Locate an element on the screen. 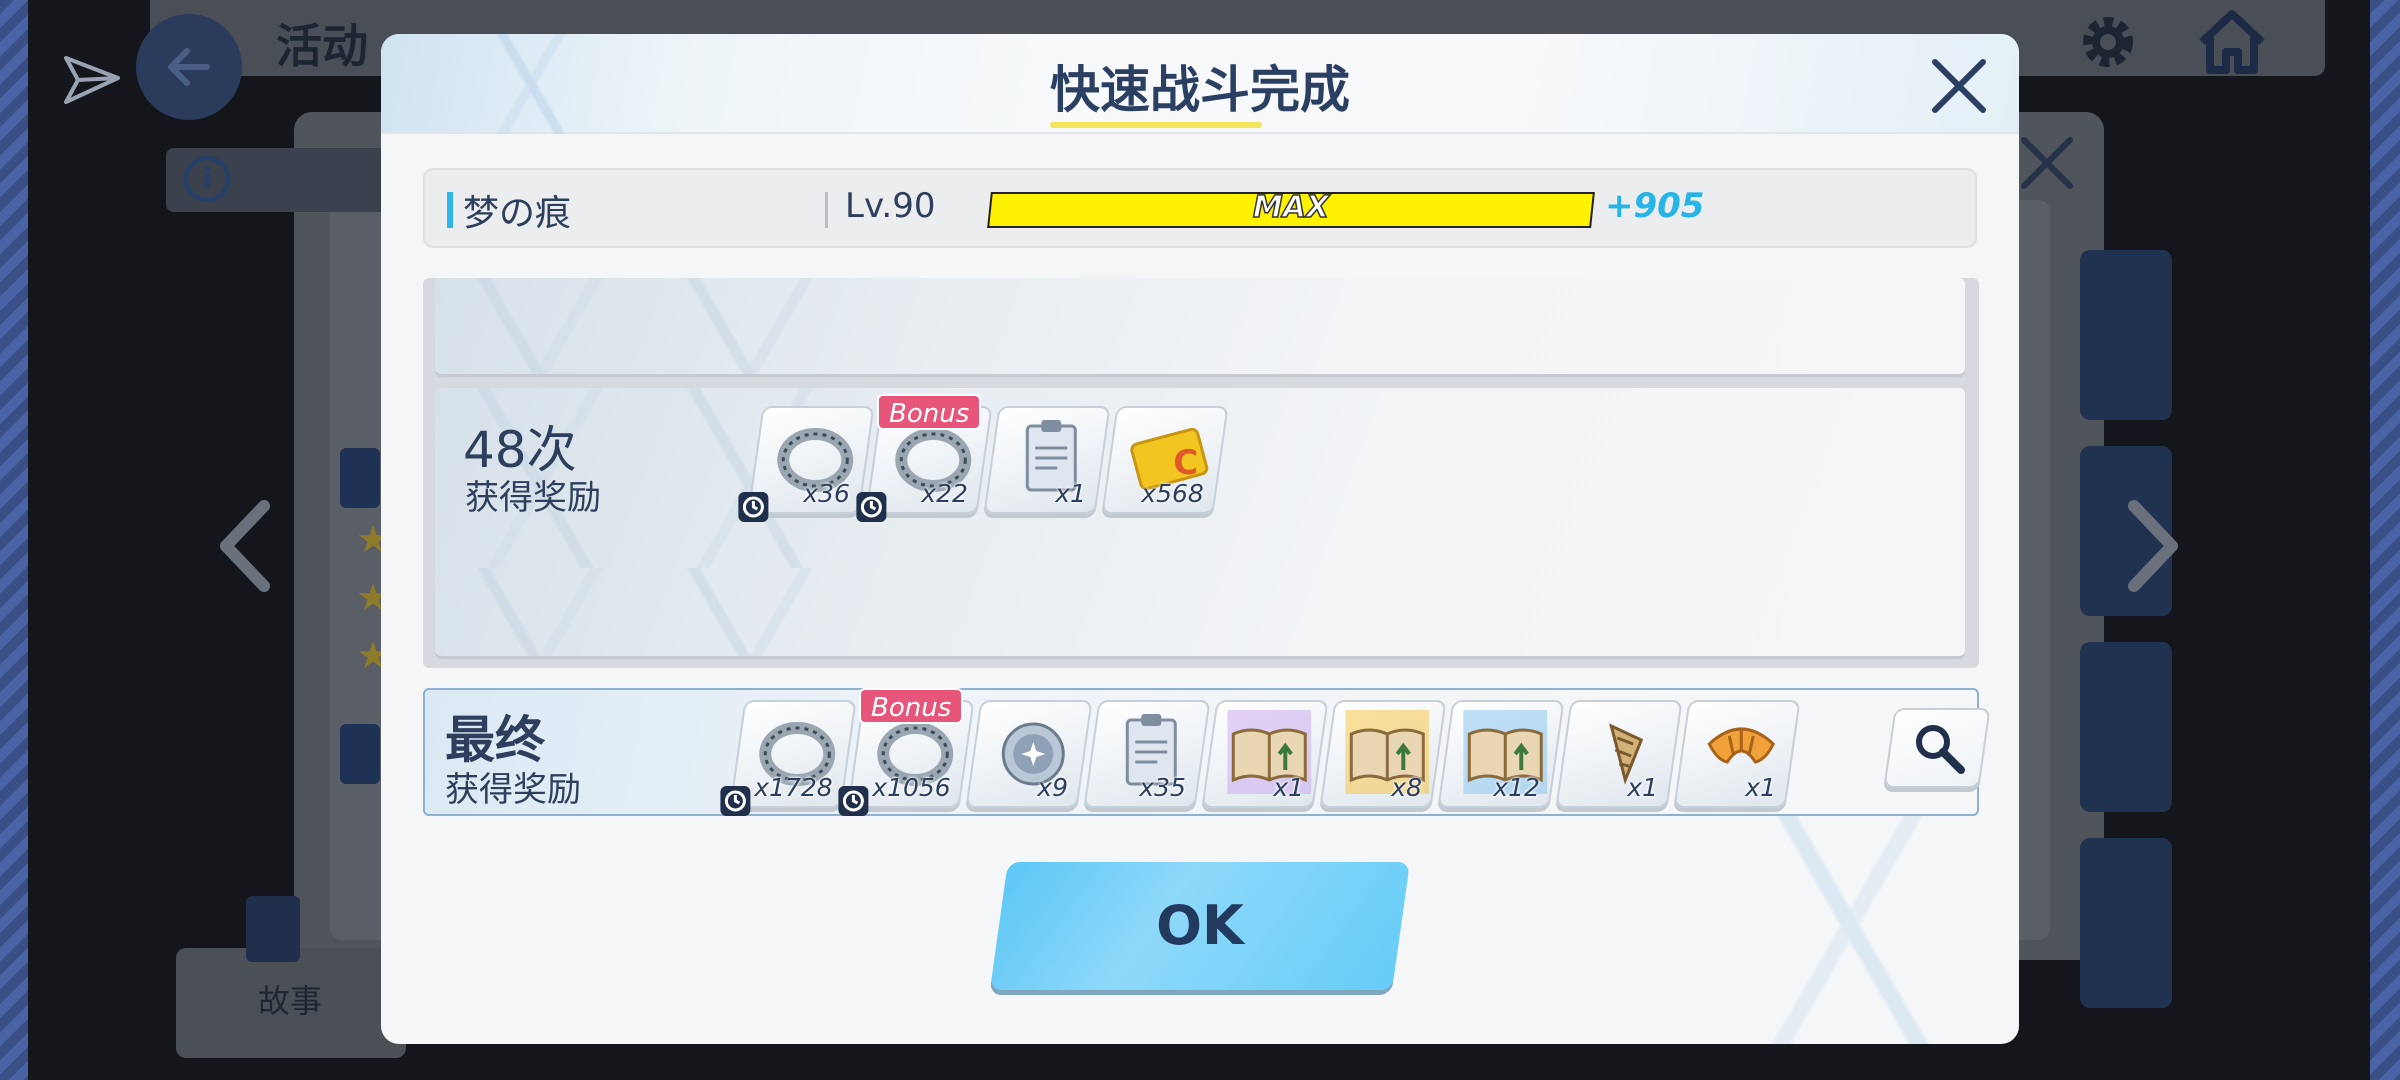 This screenshot has height=1080, width=2400. final-rewards: 最终 获得奖励 x1728 x1056 Bonus x9 x35 x1 x8 x12 x1 x1 is located at coordinates (1207, 752).